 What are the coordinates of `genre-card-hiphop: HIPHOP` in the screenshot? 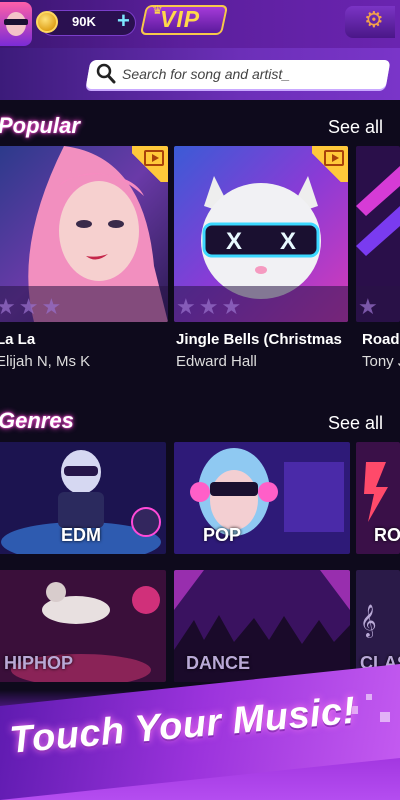 It's located at (83, 626).